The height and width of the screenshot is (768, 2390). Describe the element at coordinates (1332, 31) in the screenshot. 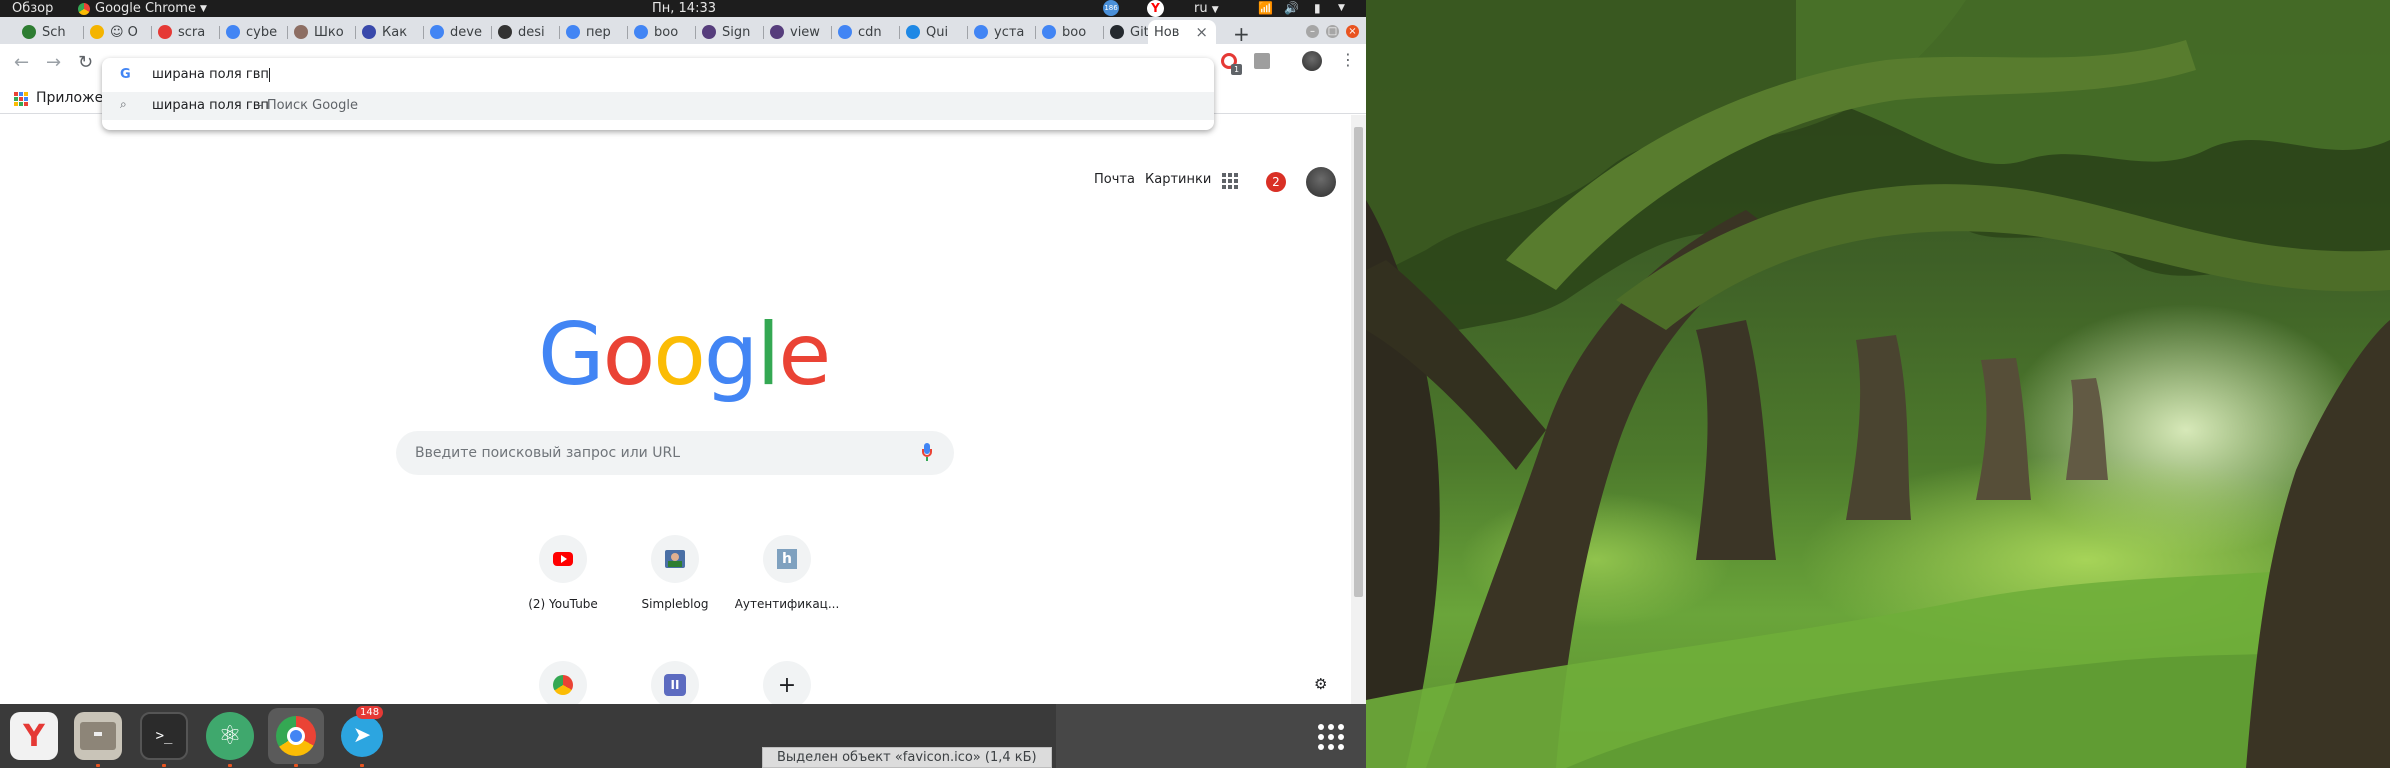

I see `maximize-window-button: □` at that location.